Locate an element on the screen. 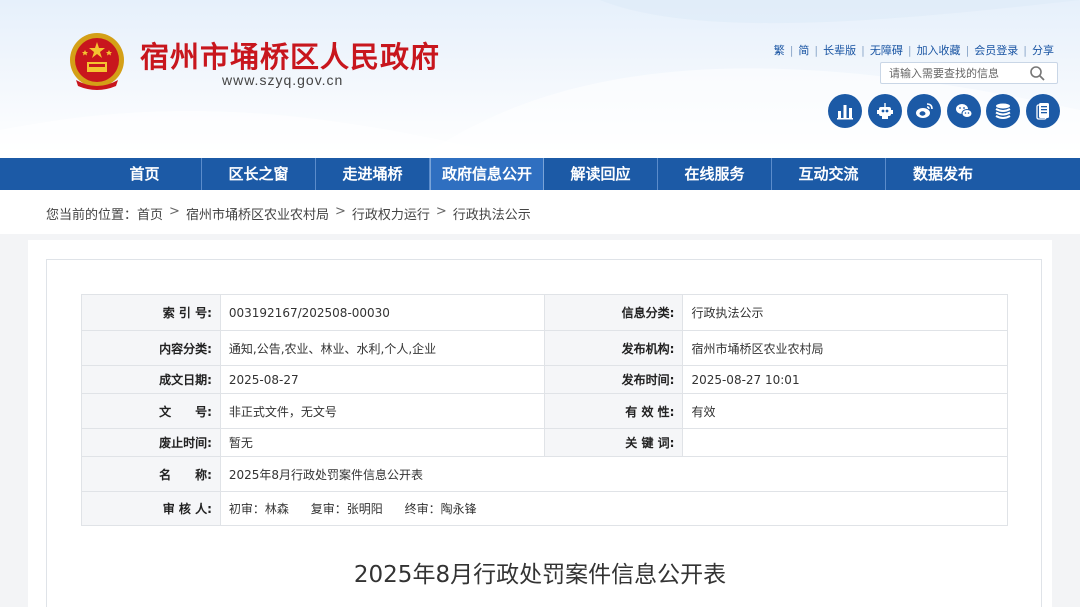  main-nav: 首页 区长之窗 走进埇桥 政府信息公开 解读回应 在线服务 互动交流 数据发布 is located at coordinates (540, 174).